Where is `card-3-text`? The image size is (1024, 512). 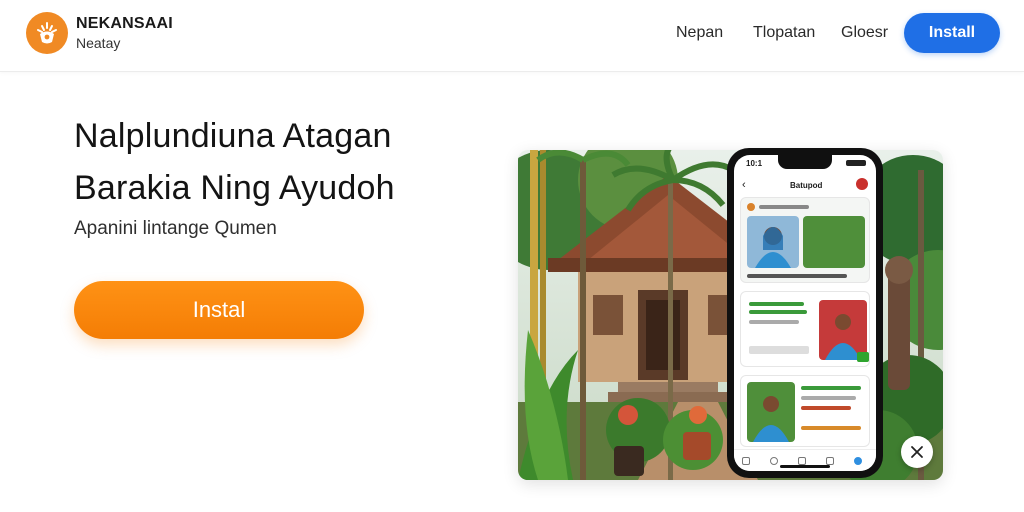
card-3-text is located at coordinates (828, 398).